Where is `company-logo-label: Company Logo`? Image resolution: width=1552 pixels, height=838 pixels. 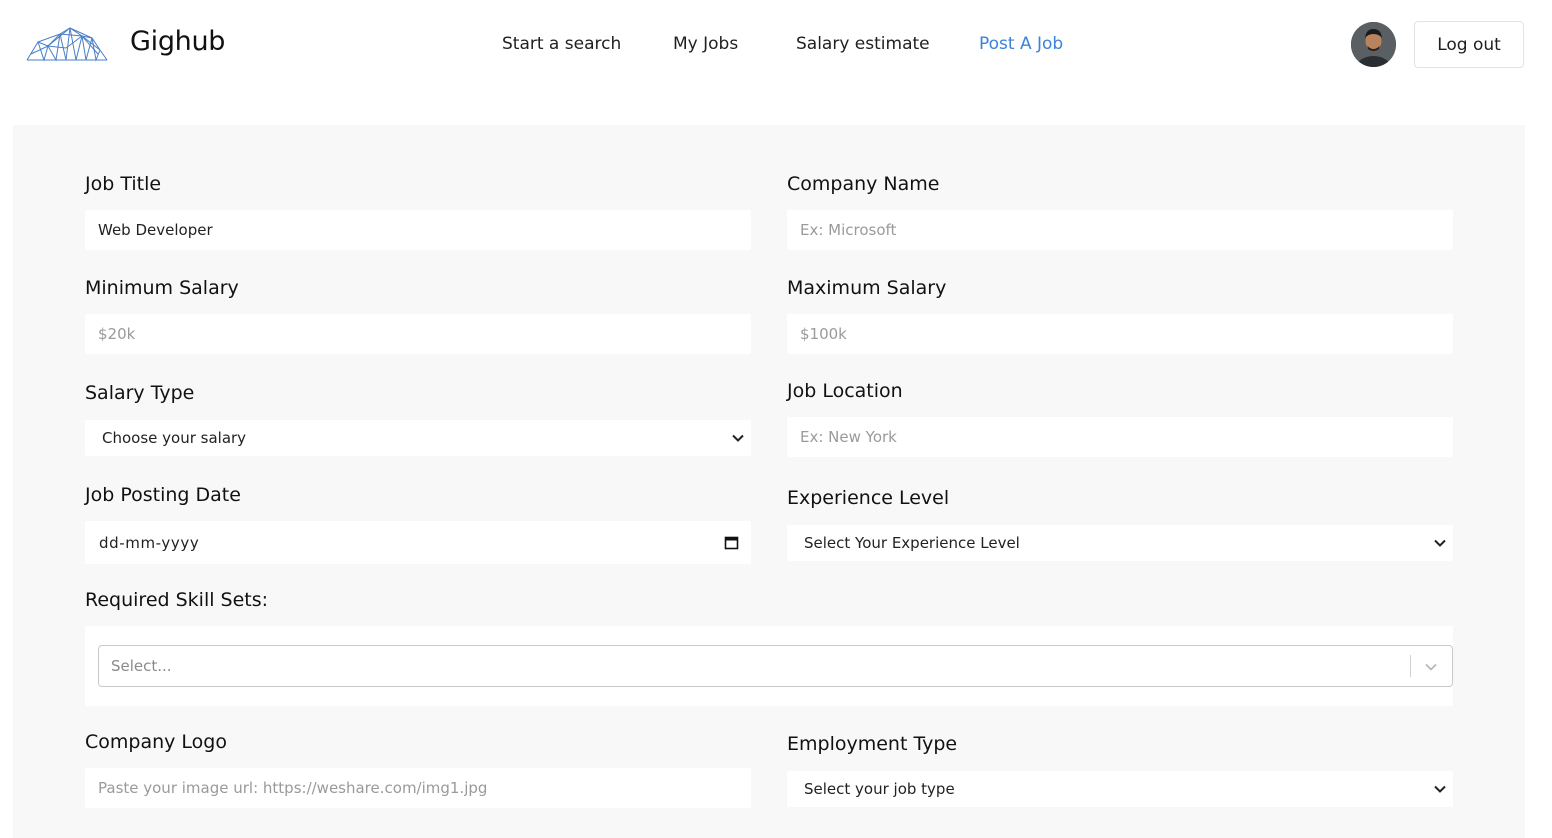
company-logo-label: Company Logo is located at coordinates (156, 742).